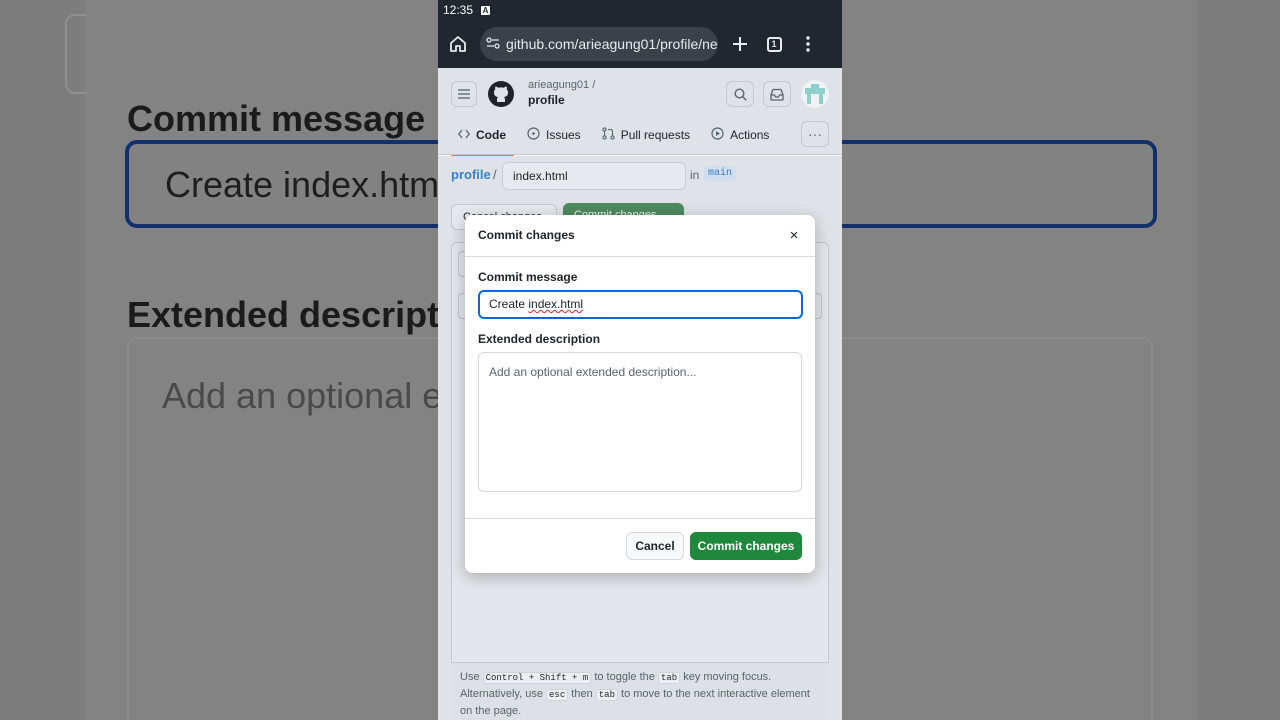 The image size is (1280, 720). I want to click on issue-icon, so click(533, 135).